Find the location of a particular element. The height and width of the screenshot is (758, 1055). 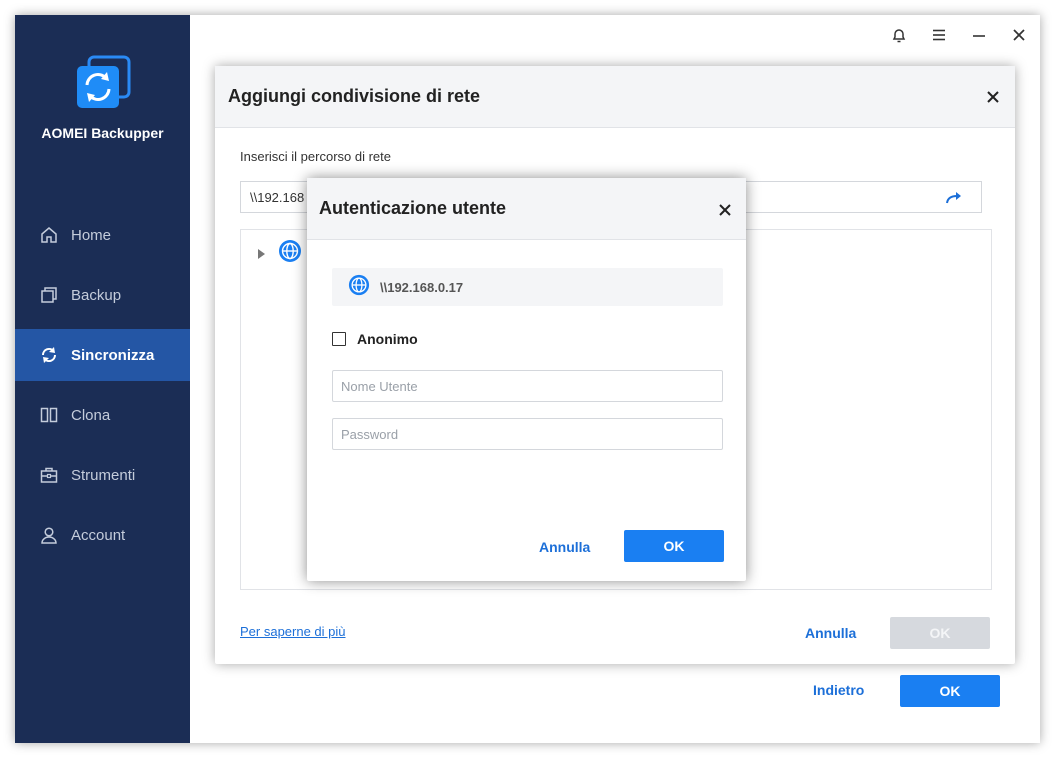

back-button: Indietro is located at coordinates (838, 690).